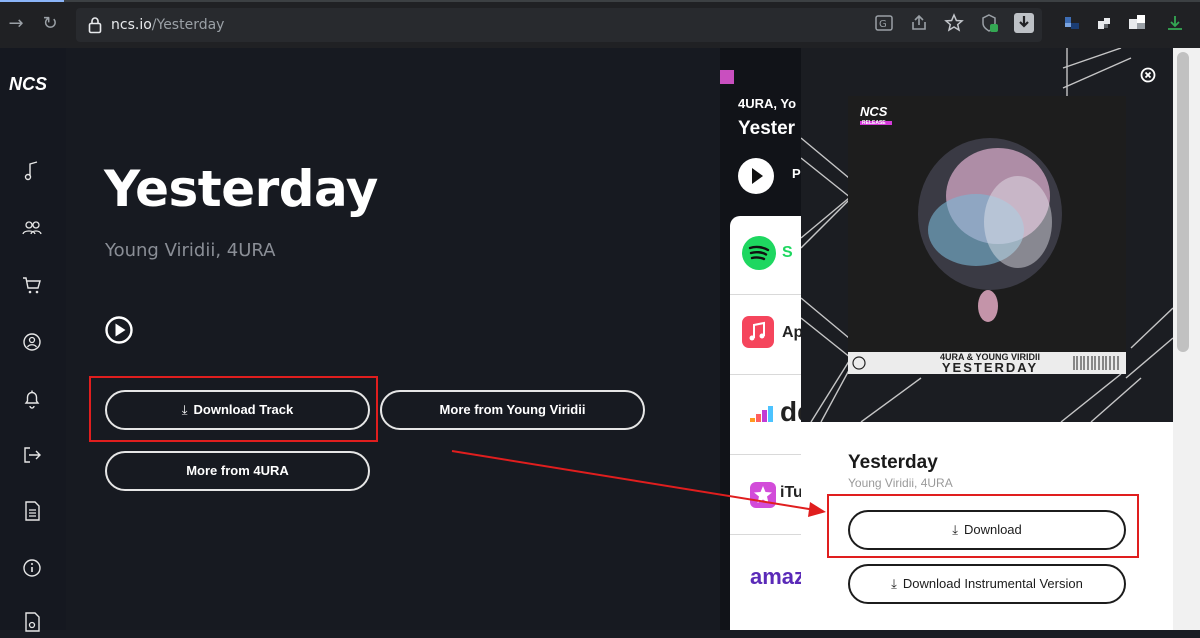  I want to click on reload-icon: ↻, so click(50, 24).